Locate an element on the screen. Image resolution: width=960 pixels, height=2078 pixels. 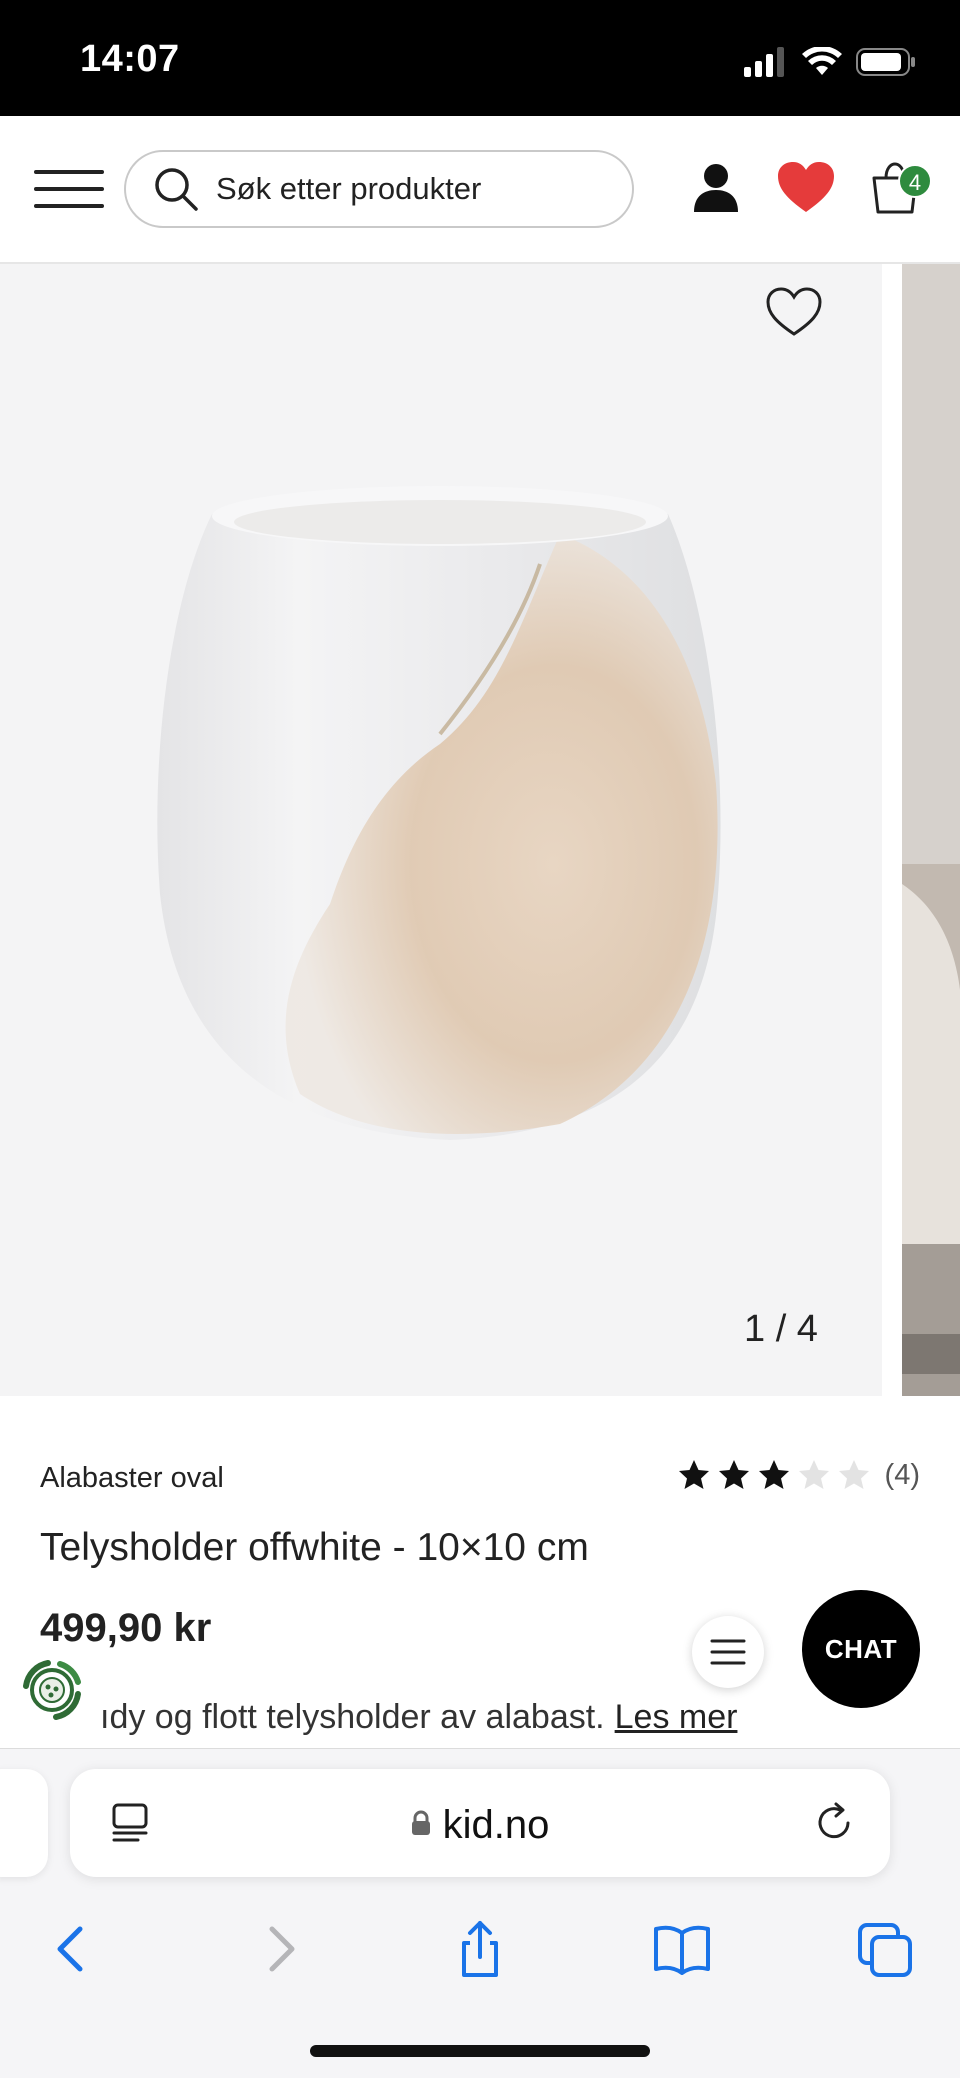
reload-icon is located at coordinates (834, 1823).